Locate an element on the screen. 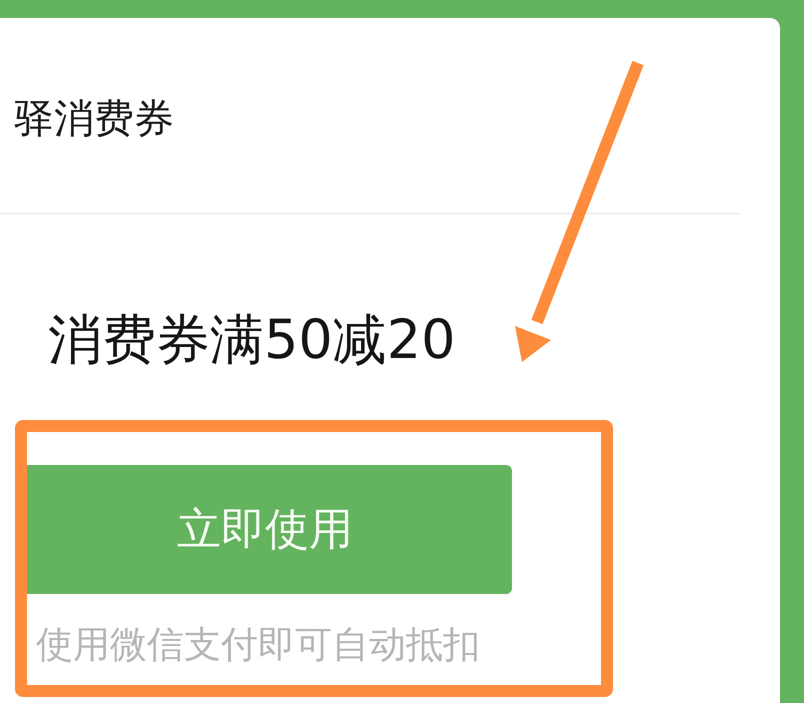 The width and height of the screenshot is (804, 703). discount-offer: 消费券满50减20 is located at coordinates (252, 340).